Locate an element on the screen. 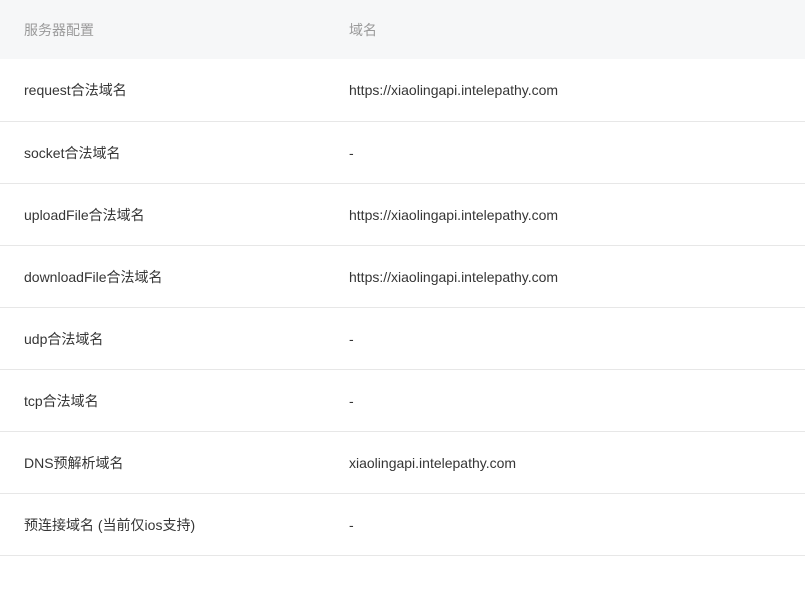 The width and height of the screenshot is (805, 607). config-name-cell: tcp合法域名 is located at coordinates (61, 400).